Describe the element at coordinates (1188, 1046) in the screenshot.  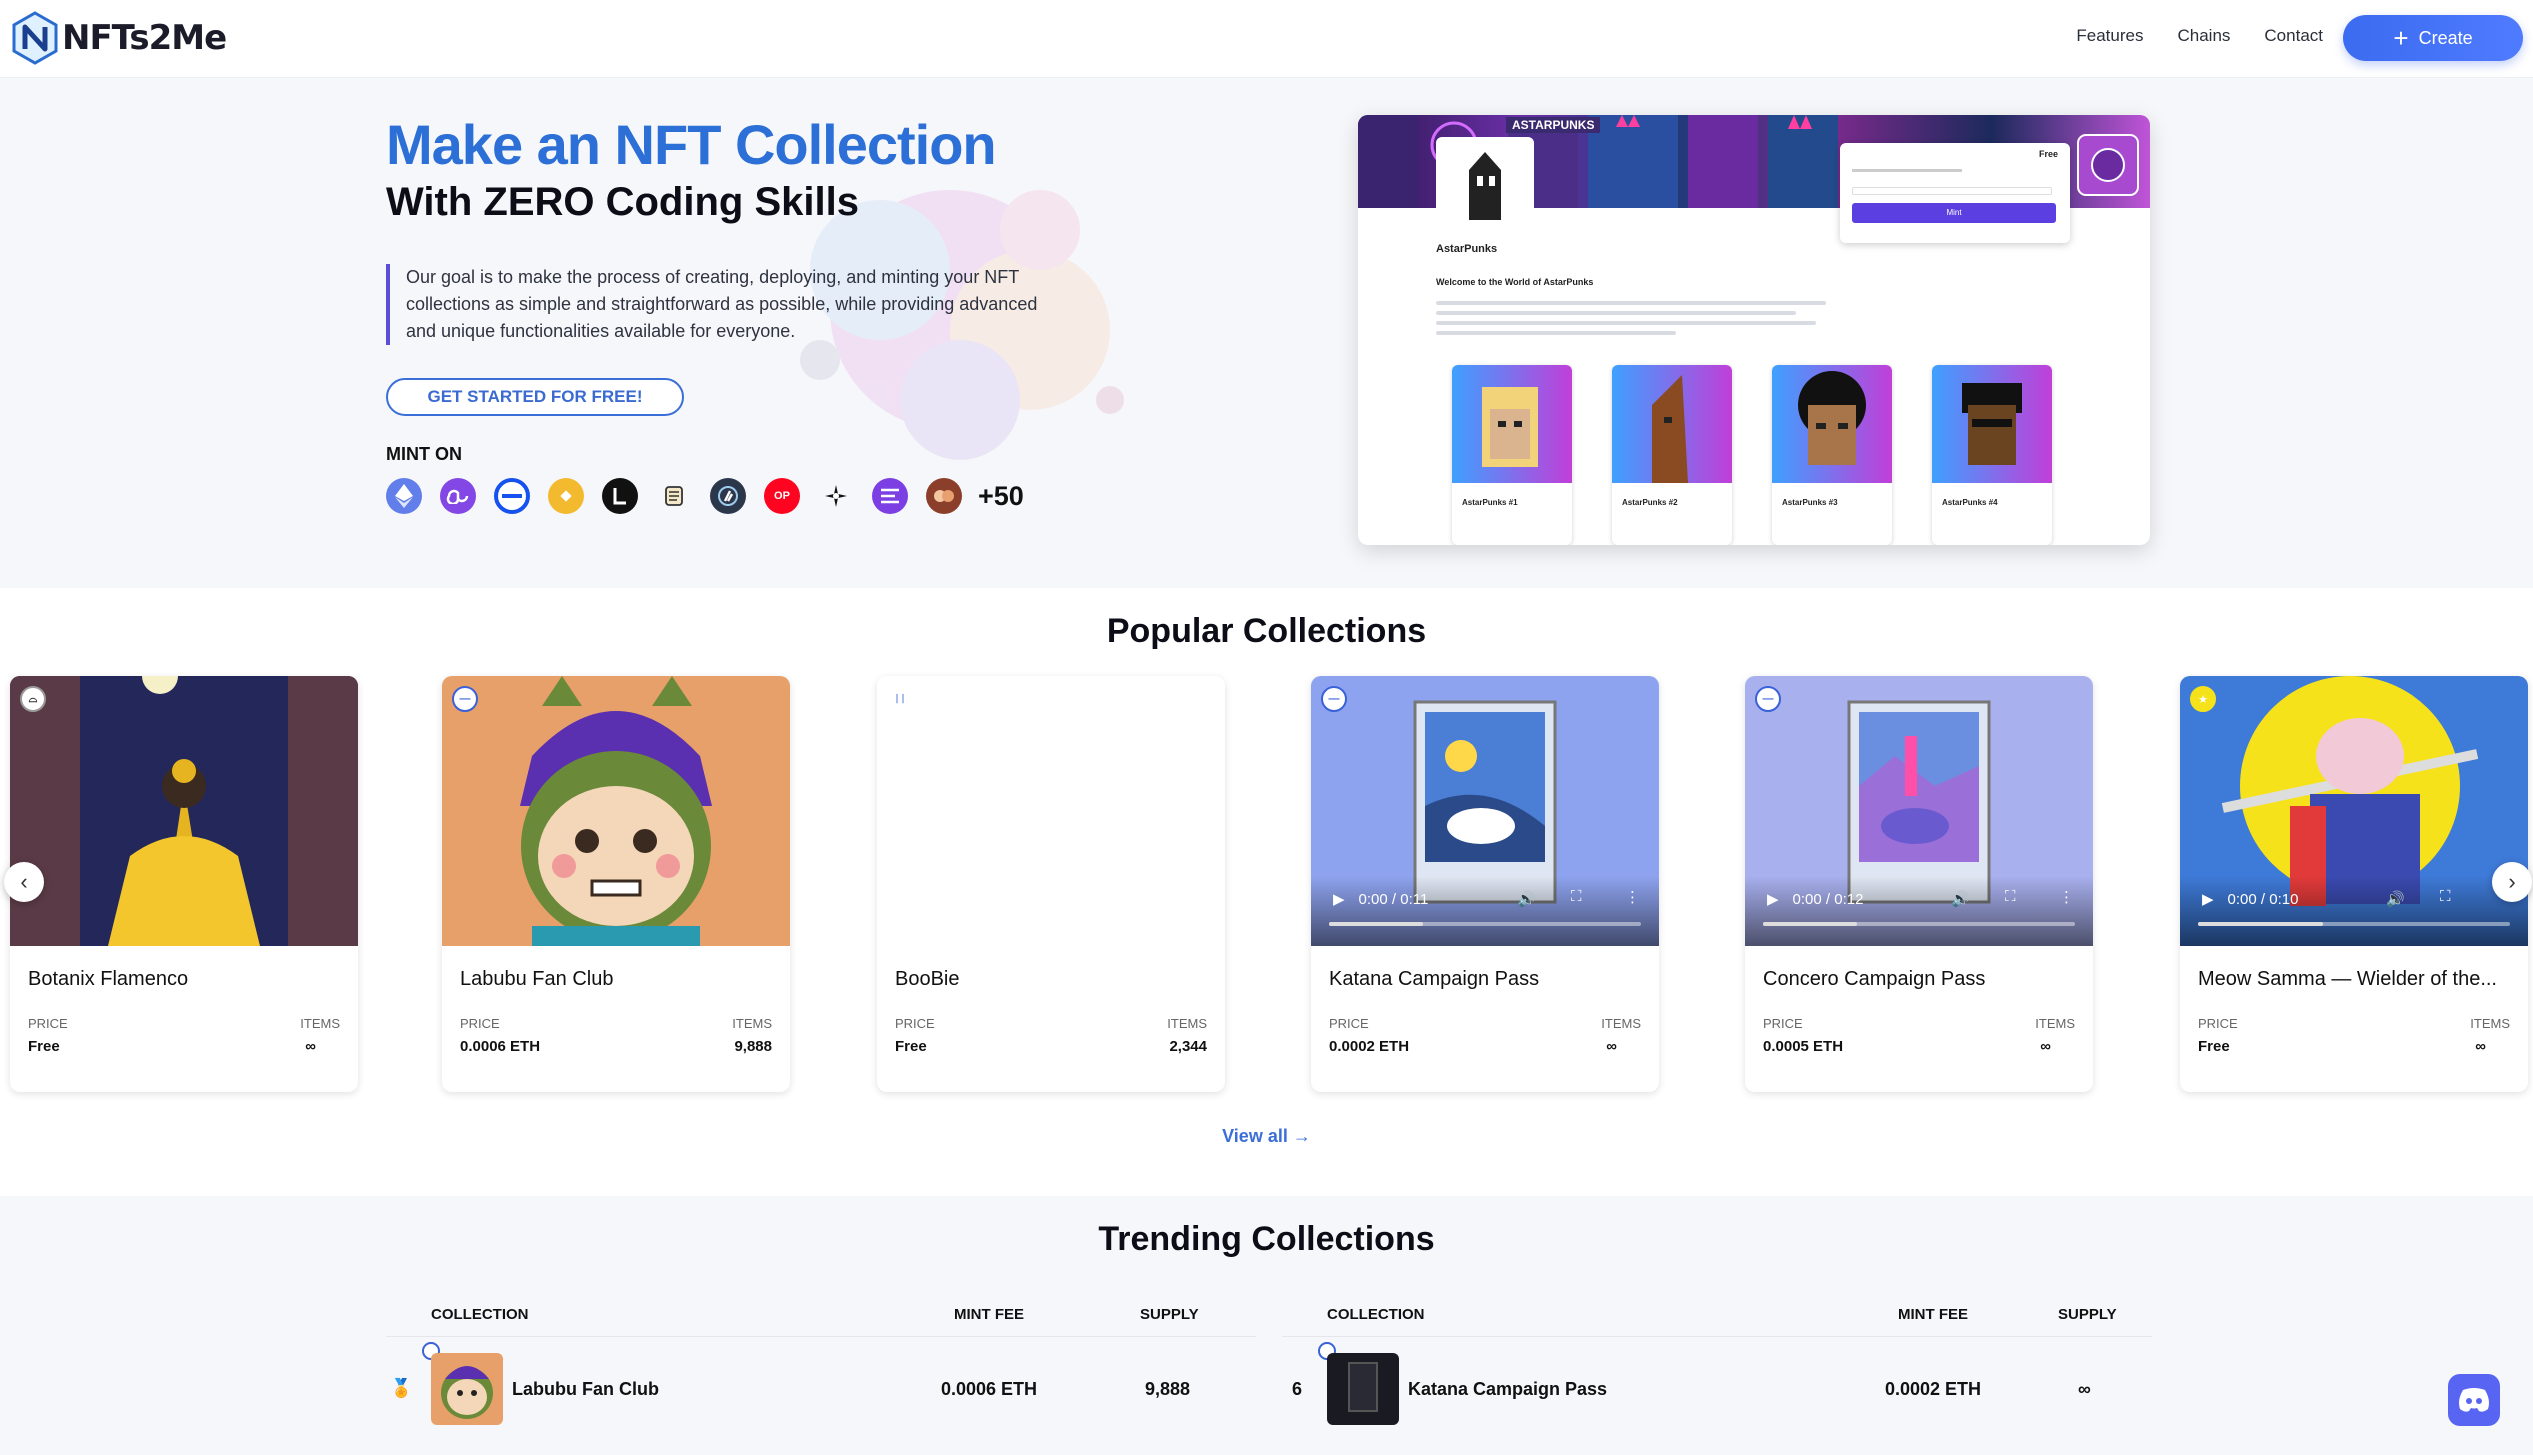
I see `items-value: 2,344` at that location.